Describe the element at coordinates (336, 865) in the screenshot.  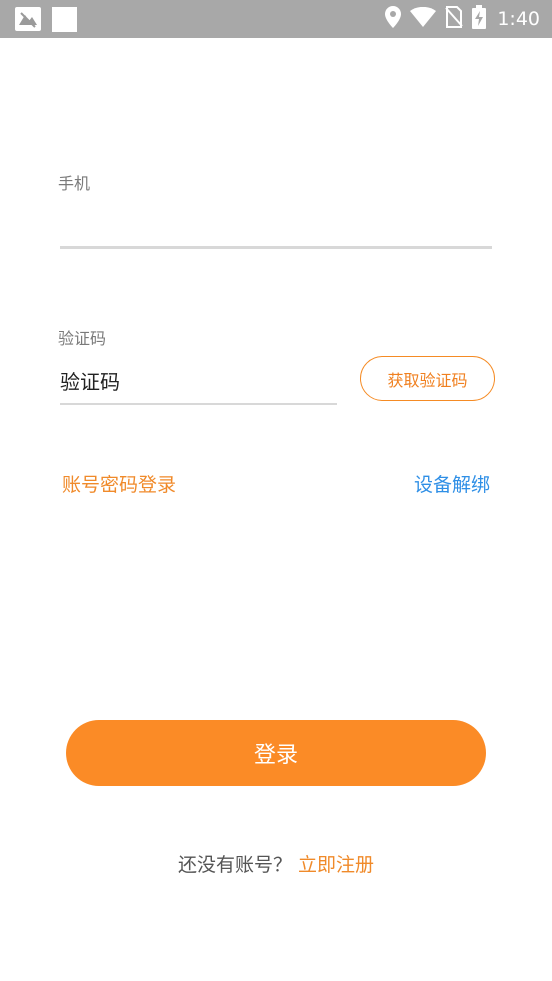
I see `register-link: 立即注册` at that location.